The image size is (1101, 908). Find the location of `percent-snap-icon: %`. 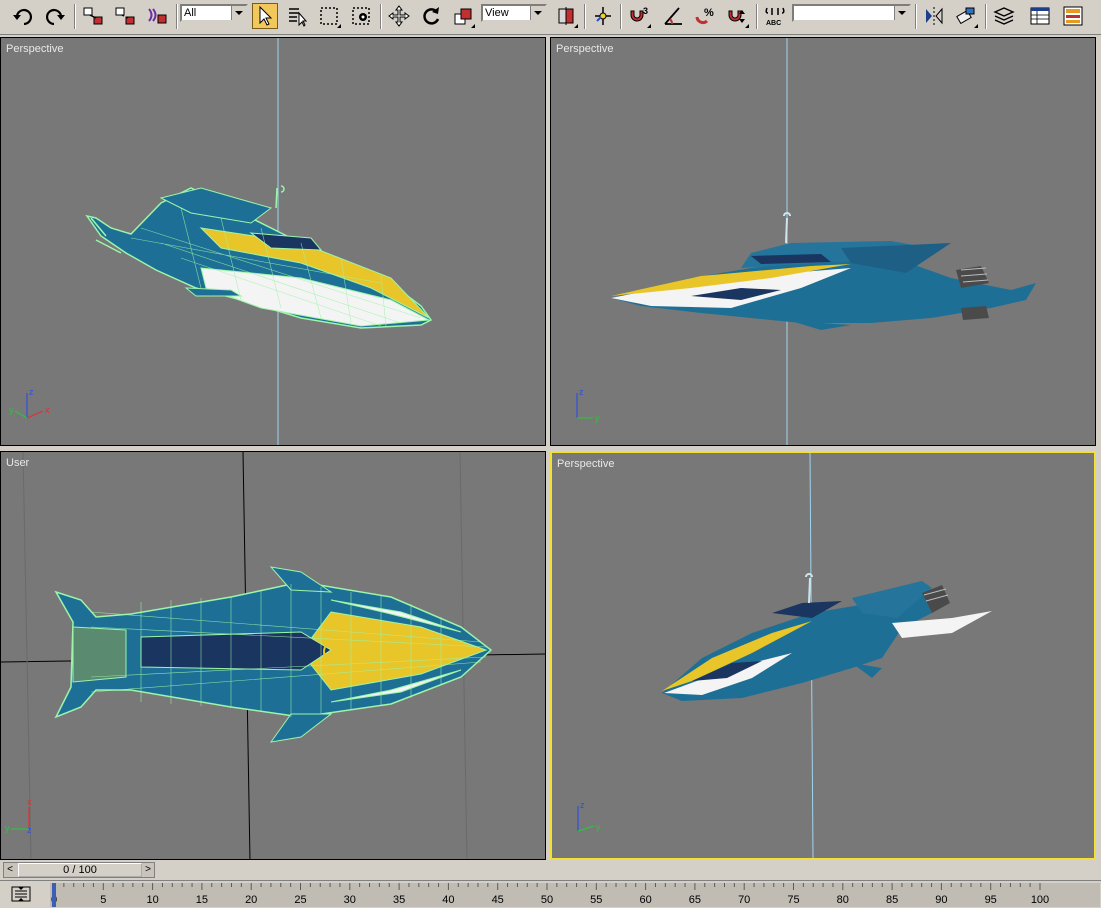

percent-snap-icon: % is located at coordinates (705, 16).